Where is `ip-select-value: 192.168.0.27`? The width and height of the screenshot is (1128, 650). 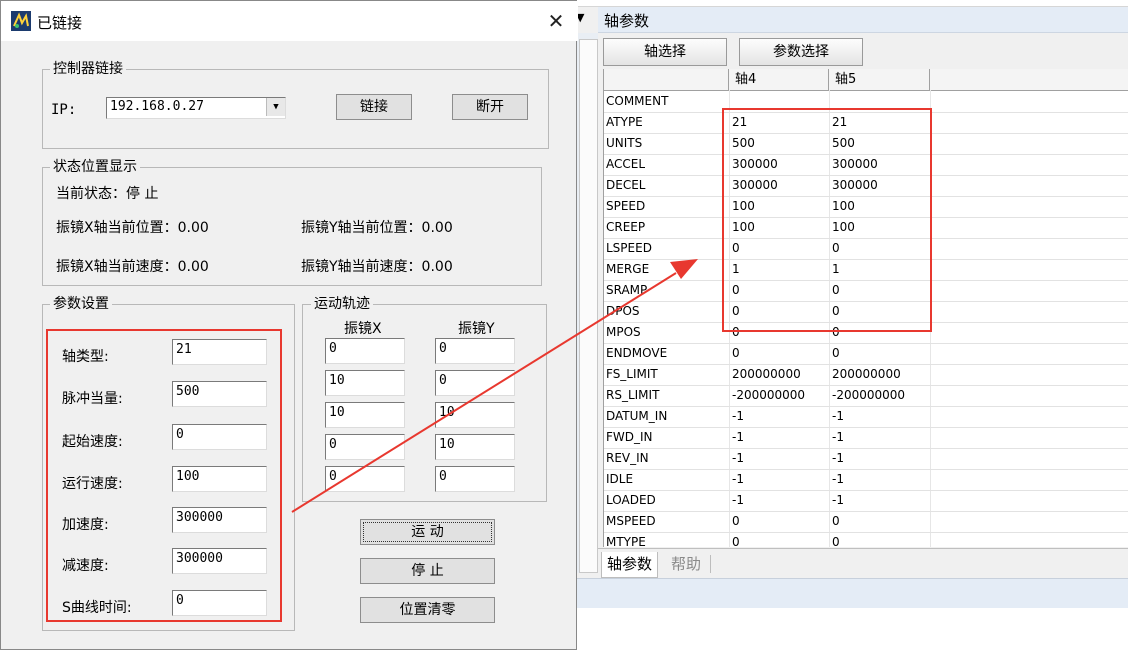 ip-select-value: 192.168.0.27 is located at coordinates (157, 106).